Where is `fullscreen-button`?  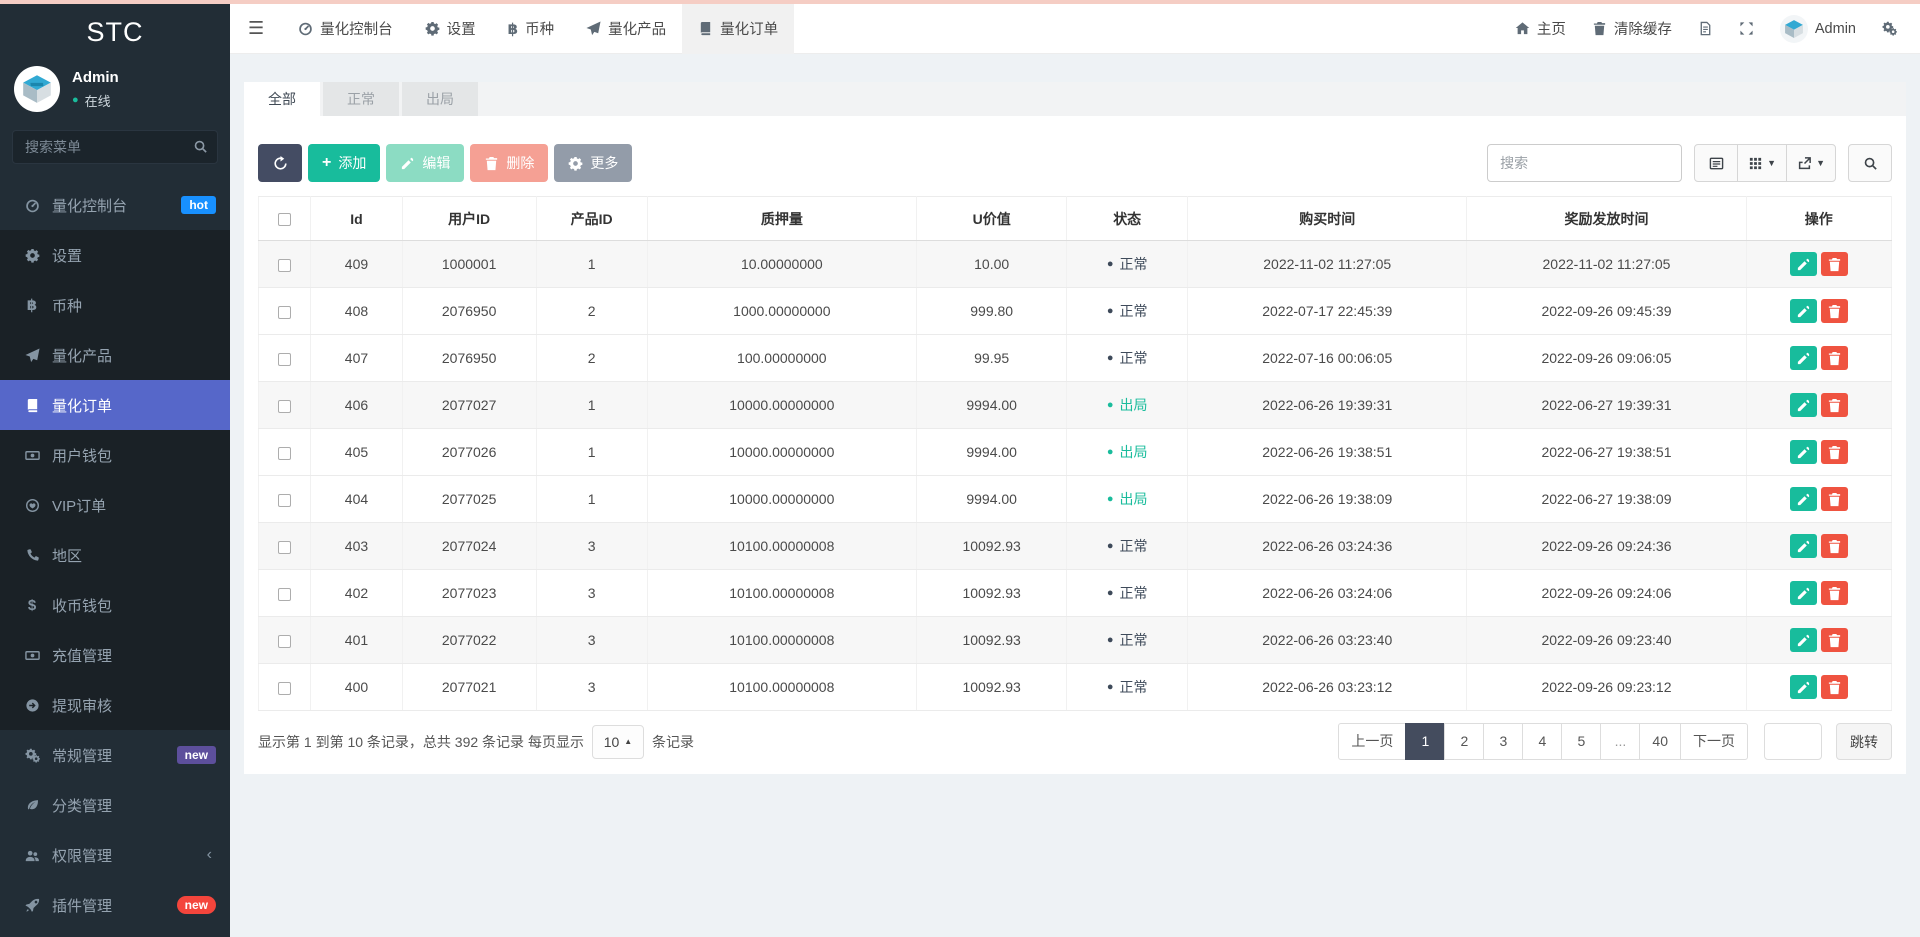
fullscreen-button is located at coordinates (1746, 29).